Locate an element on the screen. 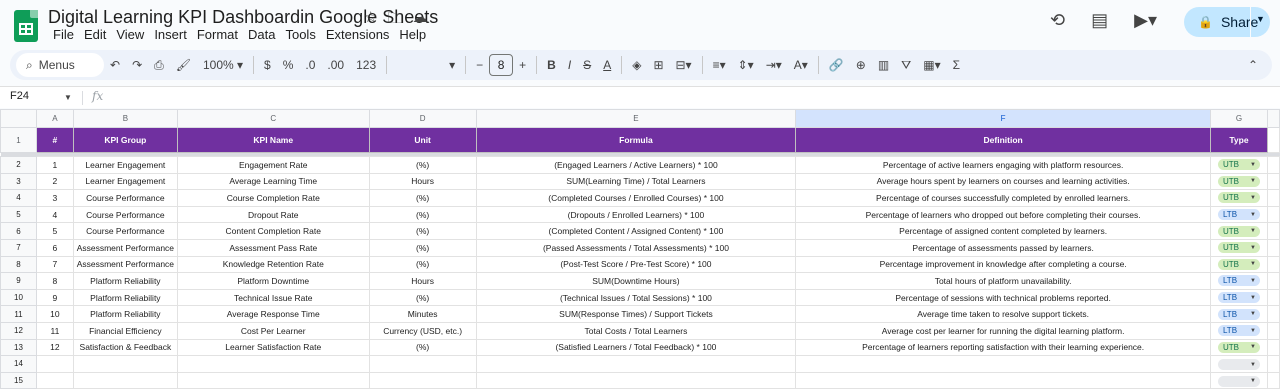  column-header-a: A is located at coordinates (54, 118).